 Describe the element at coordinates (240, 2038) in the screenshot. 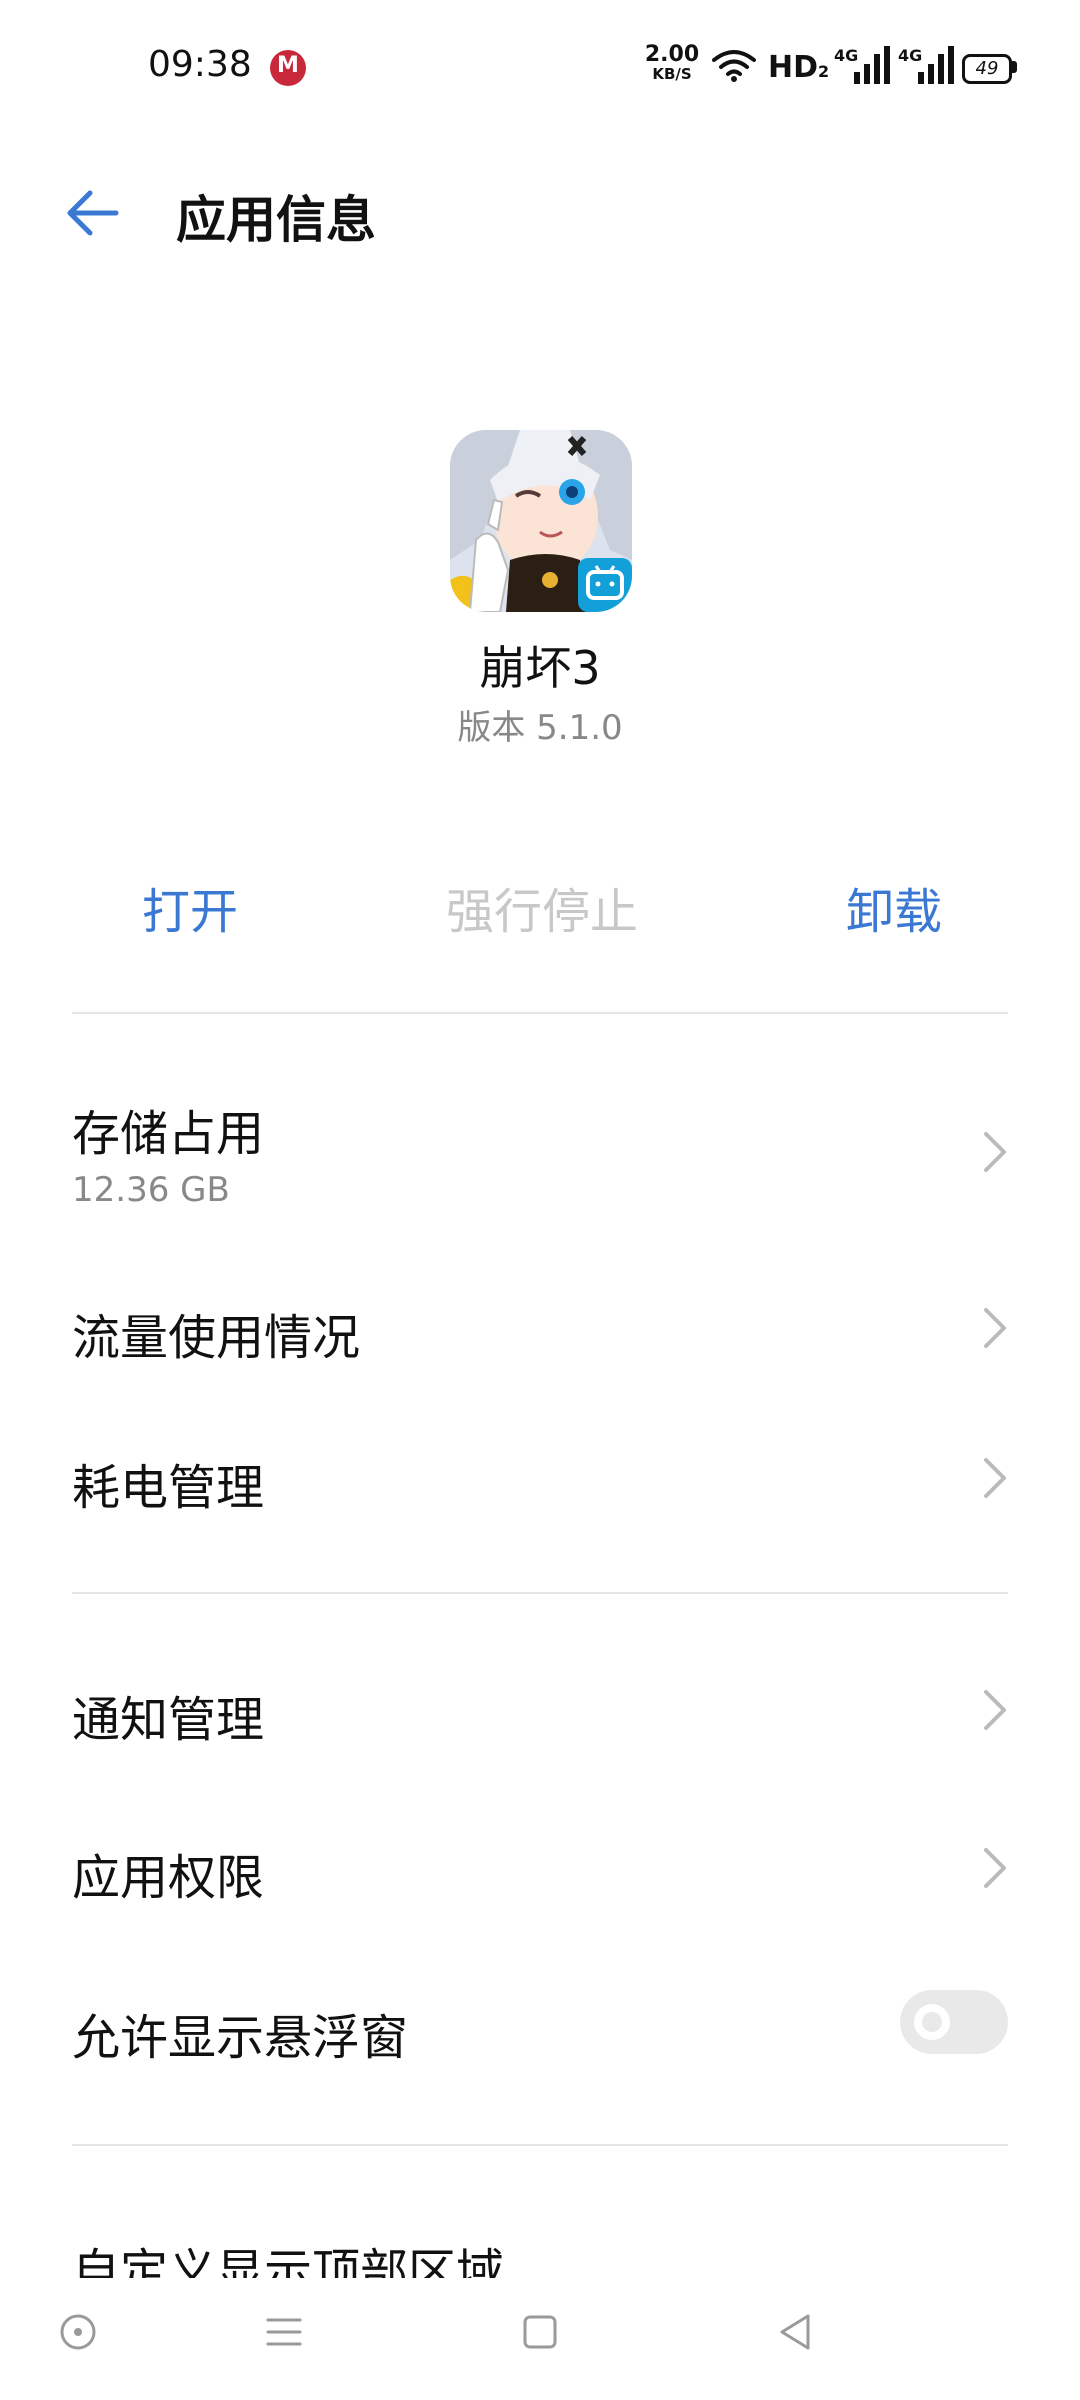

I see `floating-window-label: 允许显示悬浮窗` at that location.